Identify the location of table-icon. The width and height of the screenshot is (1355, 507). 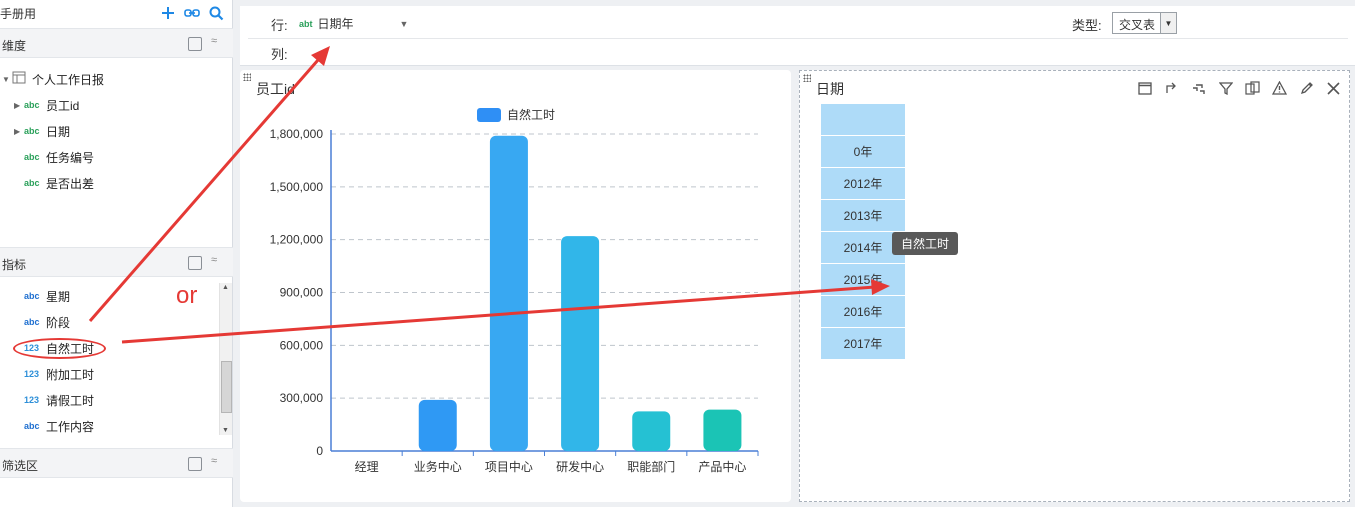
(19, 79).